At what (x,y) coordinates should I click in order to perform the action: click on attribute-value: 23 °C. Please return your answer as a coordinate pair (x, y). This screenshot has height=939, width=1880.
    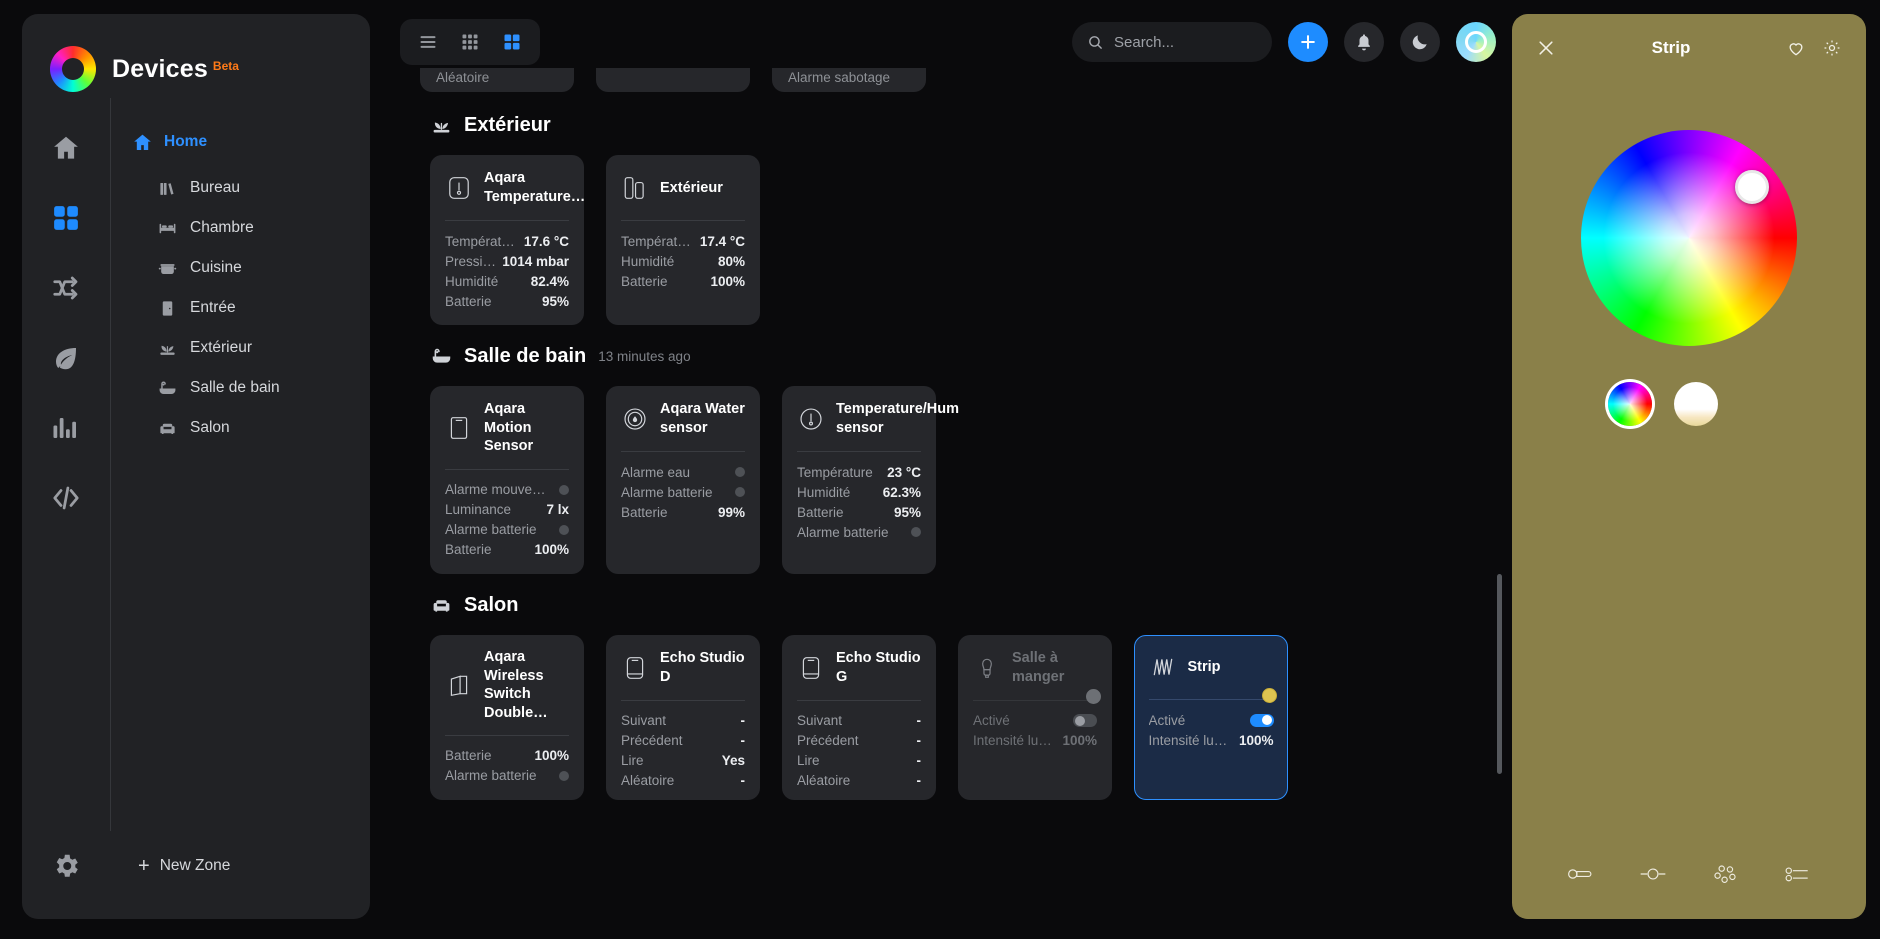
    Looking at the image, I should click on (904, 472).